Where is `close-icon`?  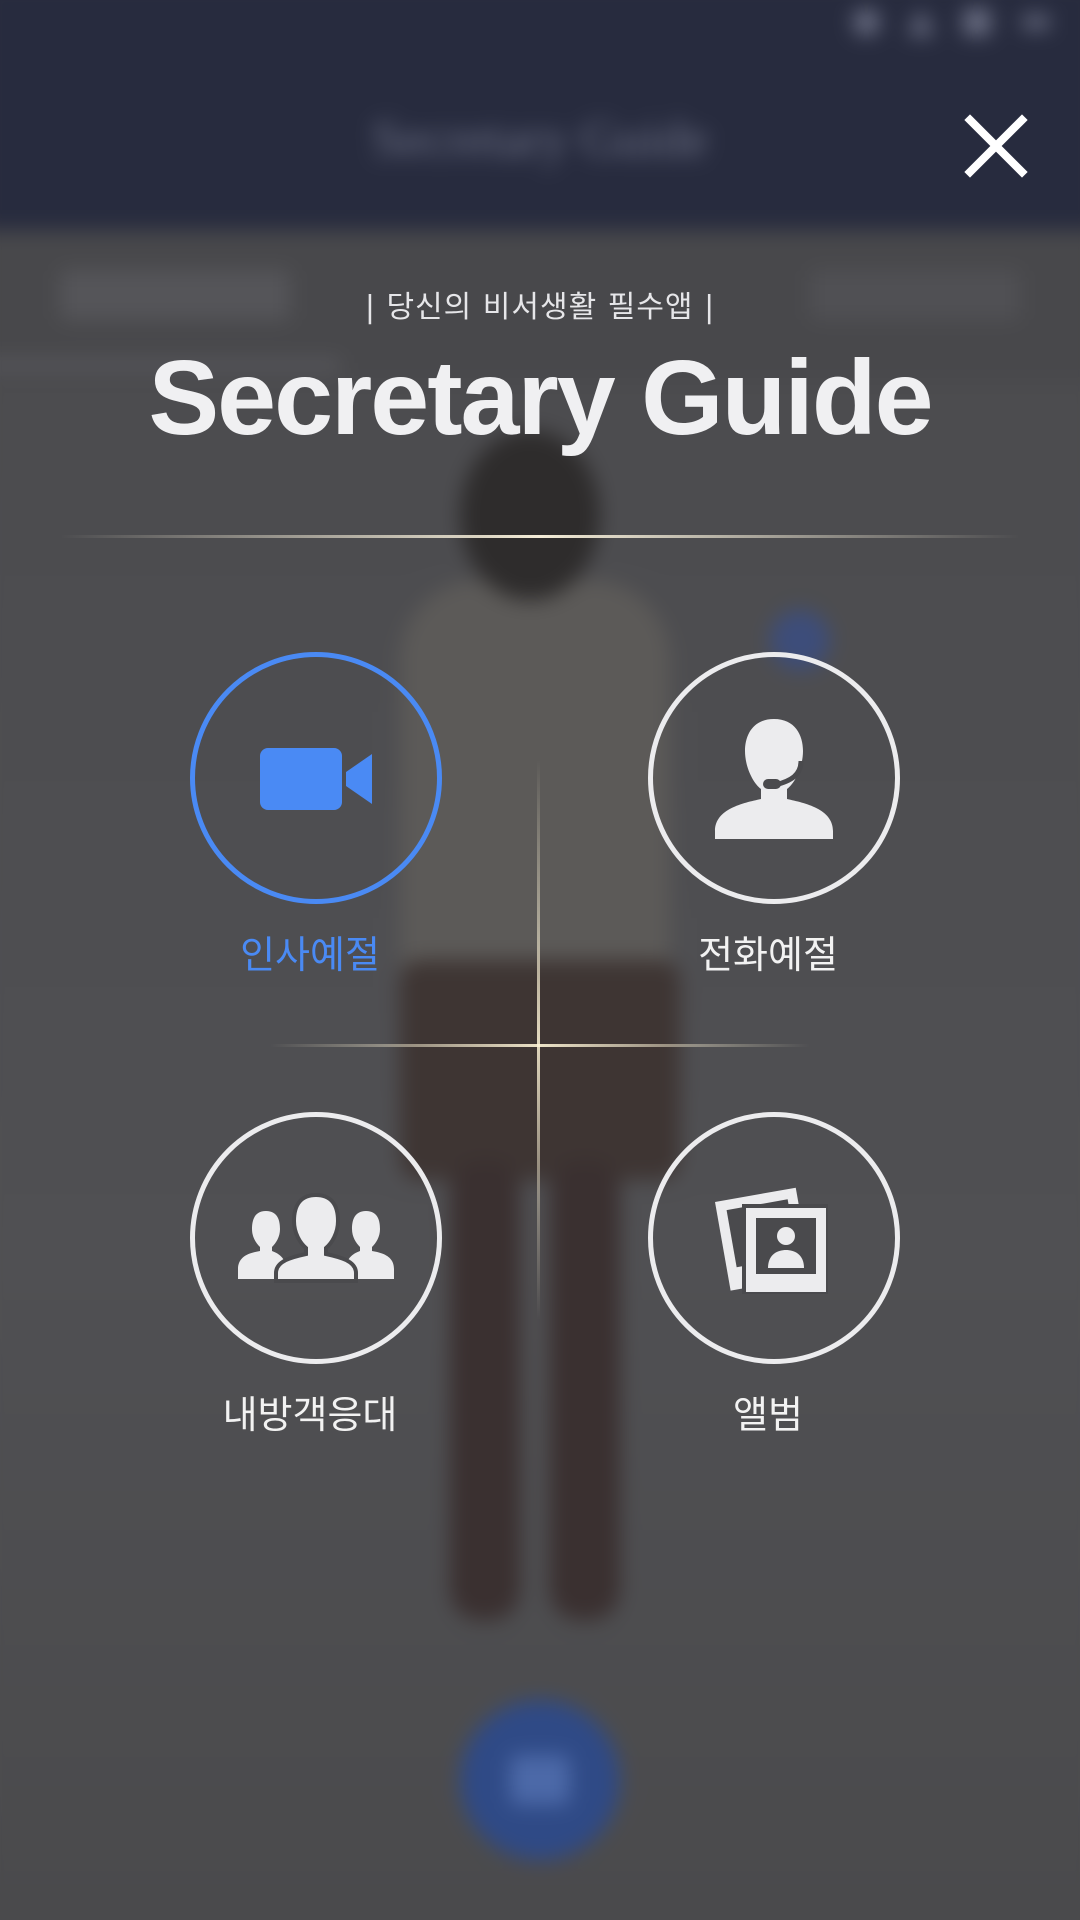 close-icon is located at coordinates (996, 146).